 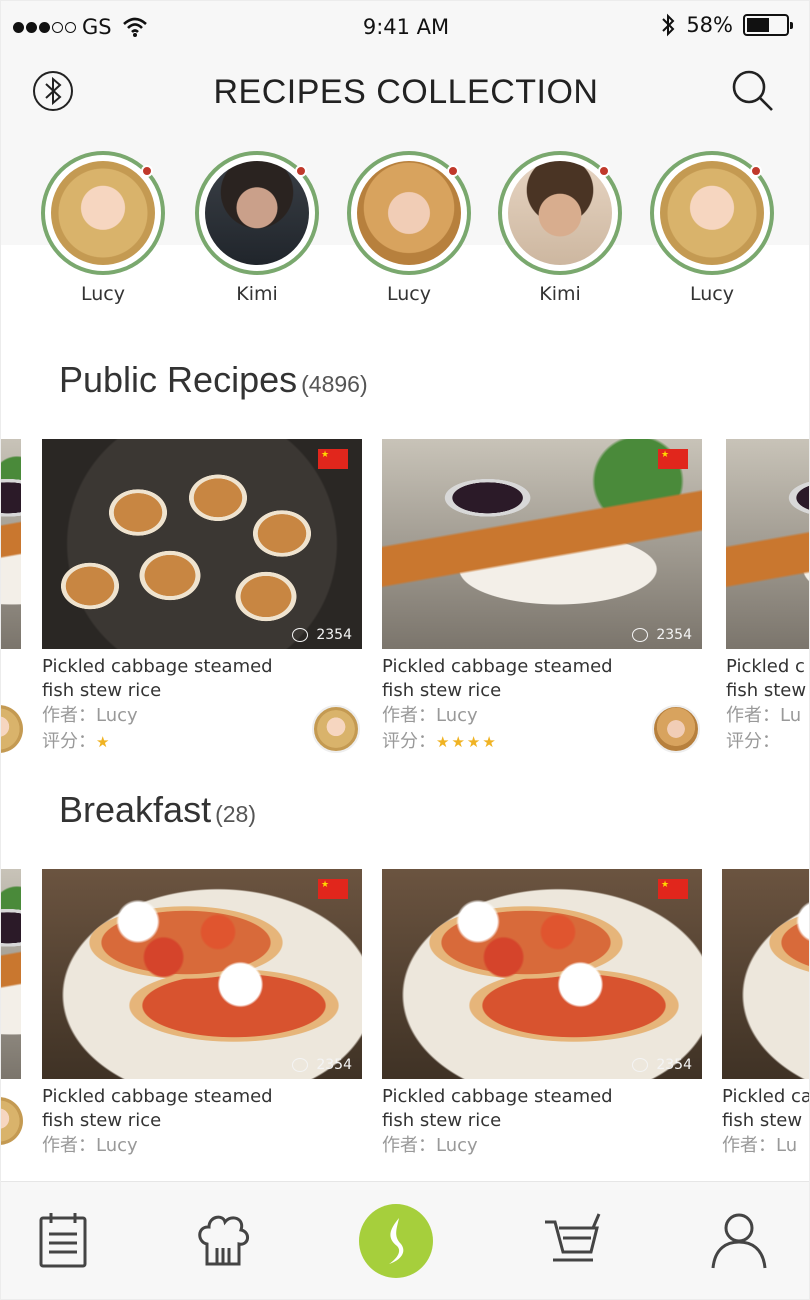 I want to click on tab-profile, so click(x=739, y=1240).